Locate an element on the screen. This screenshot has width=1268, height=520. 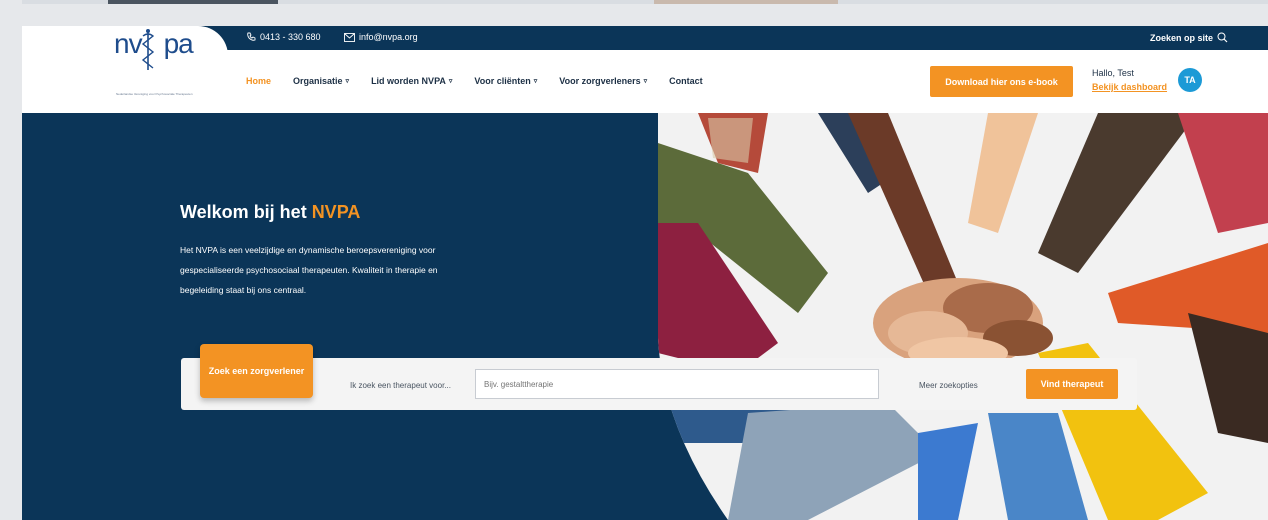
previous-screen-strip is located at coordinates (645, 2).